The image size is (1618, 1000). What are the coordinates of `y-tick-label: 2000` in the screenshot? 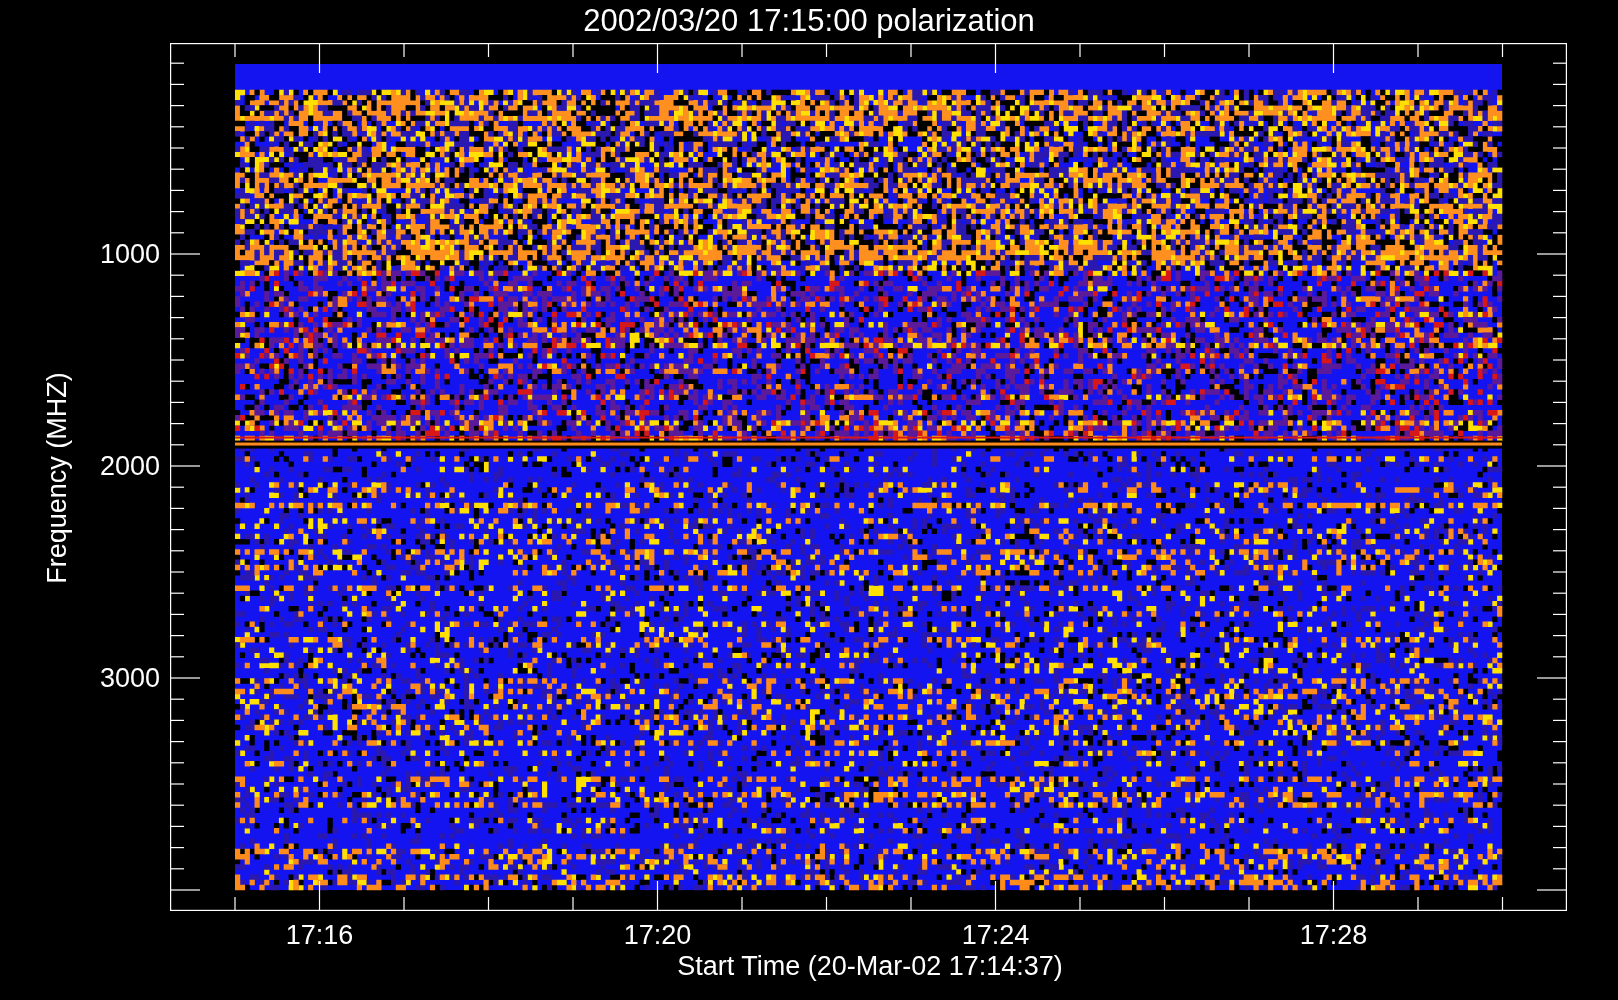 It's located at (129, 466).